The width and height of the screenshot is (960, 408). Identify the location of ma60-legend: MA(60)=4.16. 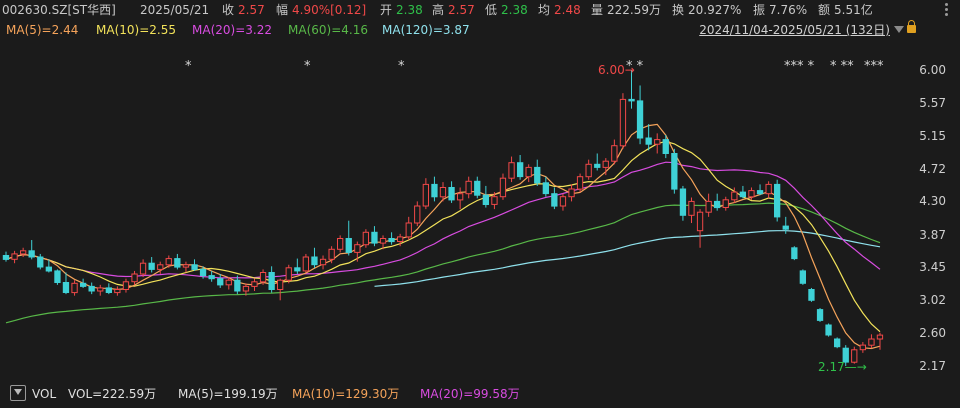
(328, 30).